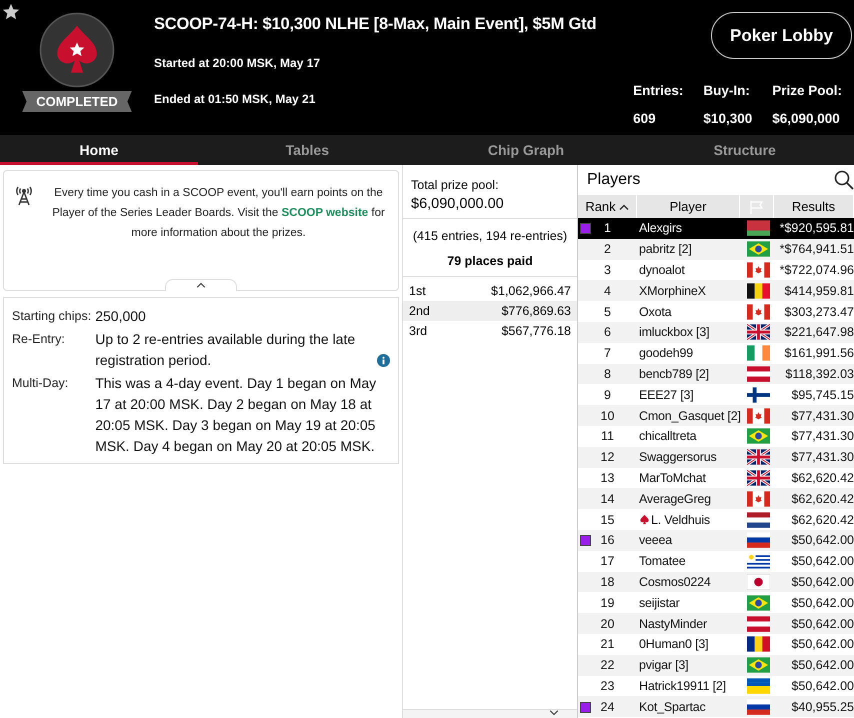 The width and height of the screenshot is (854, 718). What do you see at coordinates (307, 150) in the screenshot?
I see `tab: Tables` at bounding box center [307, 150].